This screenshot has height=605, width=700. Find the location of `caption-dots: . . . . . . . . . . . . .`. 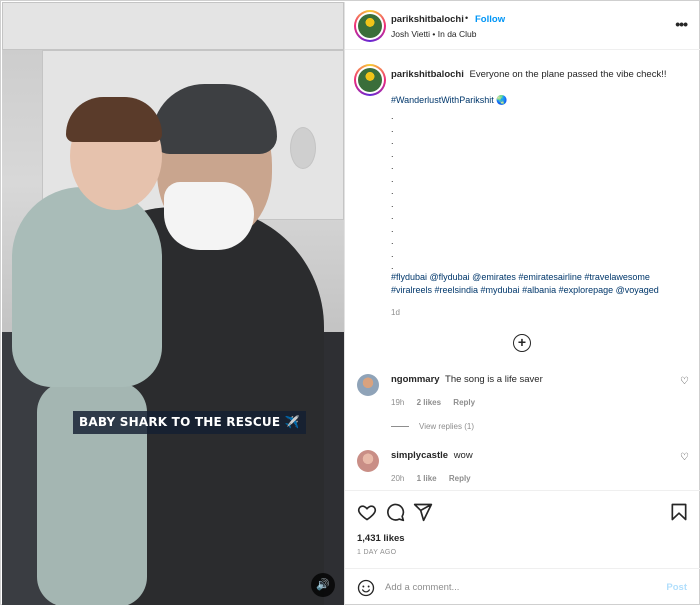

caption-dots: . . . . . . . . . . . . . is located at coordinates (392, 191).